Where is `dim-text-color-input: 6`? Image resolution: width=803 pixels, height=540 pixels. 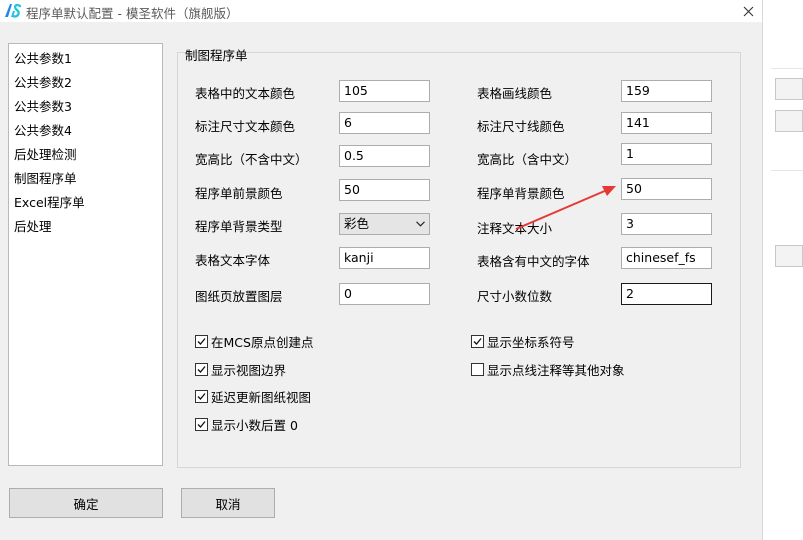 dim-text-color-input: 6 is located at coordinates (384, 123).